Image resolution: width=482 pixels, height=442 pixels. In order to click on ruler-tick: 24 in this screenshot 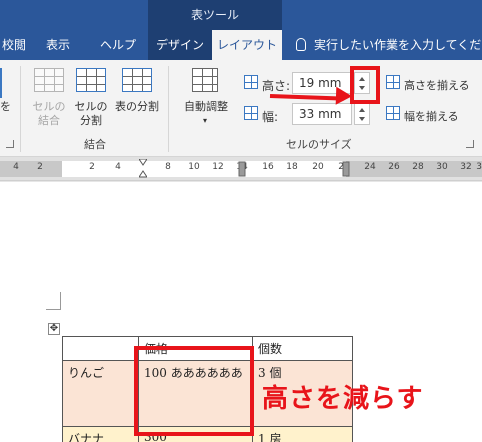, I will do `click(370, 167)`.